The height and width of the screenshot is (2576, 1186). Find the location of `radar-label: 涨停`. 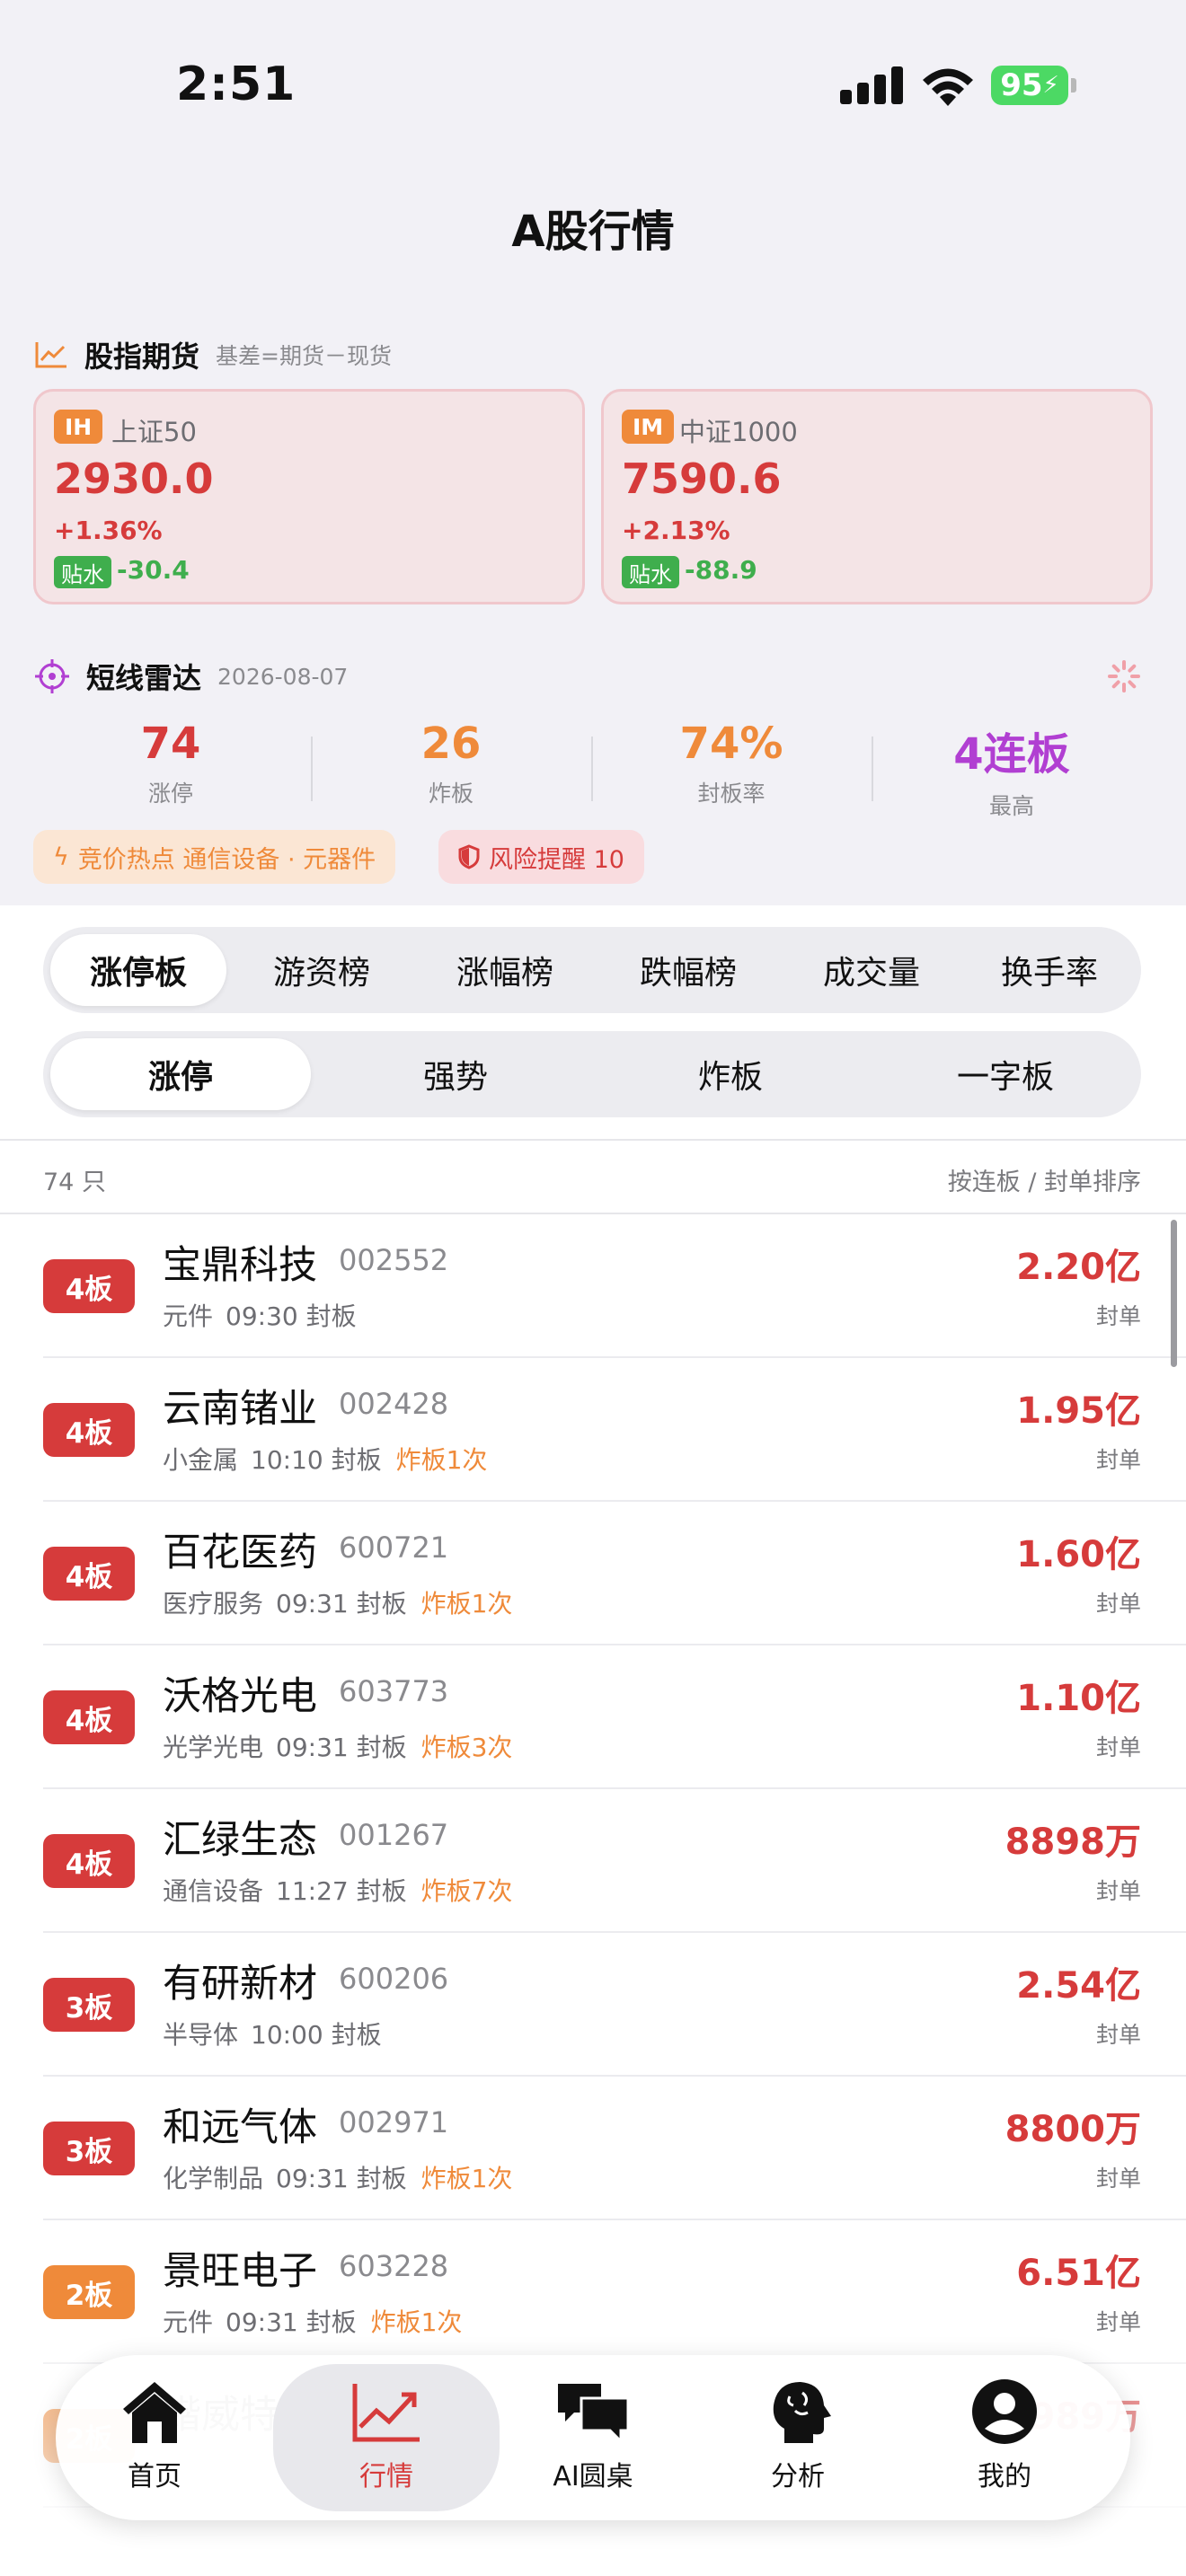

radar-label: 涨停 is located at coordinates (170, 794).